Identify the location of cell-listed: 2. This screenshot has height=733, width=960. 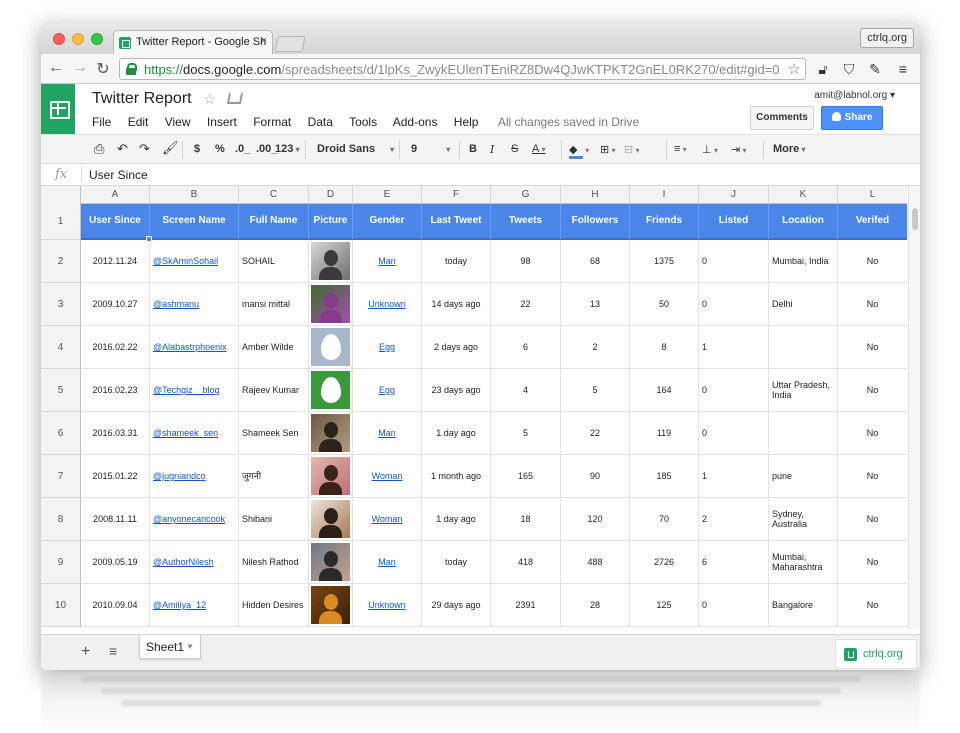
(734, 519).